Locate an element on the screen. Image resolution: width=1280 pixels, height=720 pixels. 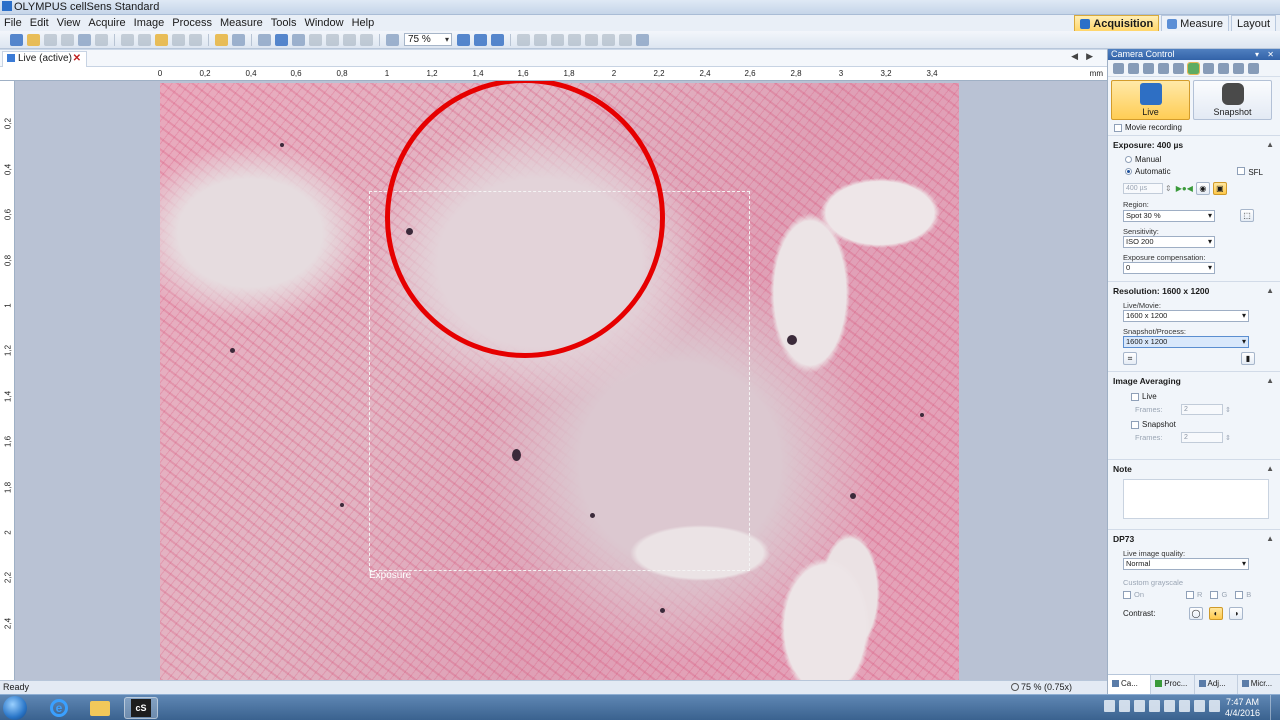
region-tool-icon is located at coordinates (366, 39).